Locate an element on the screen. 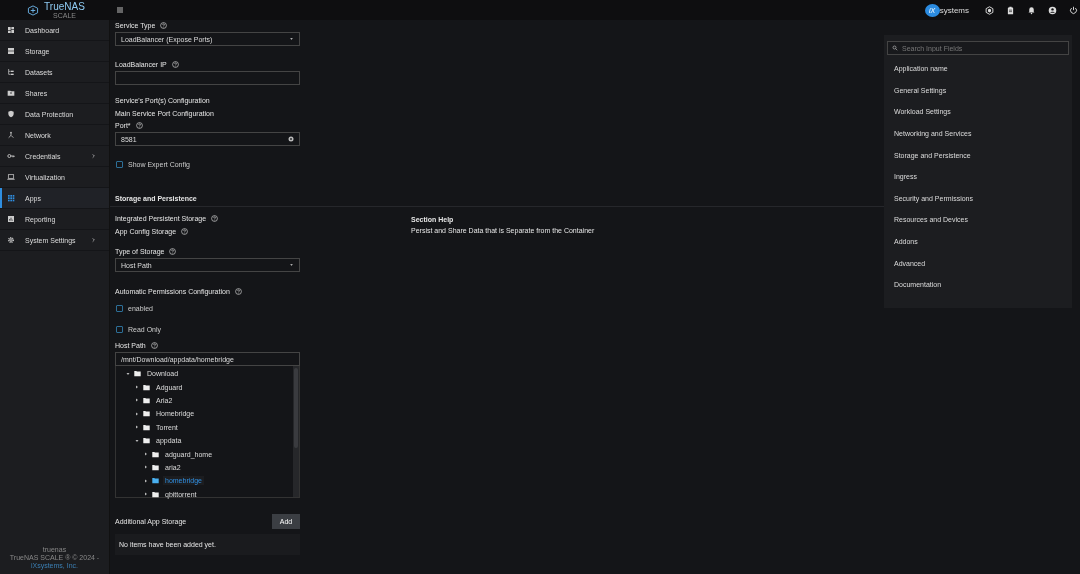 The image size is (1080, 574). power-icon is located at coordinates (1073, 10).